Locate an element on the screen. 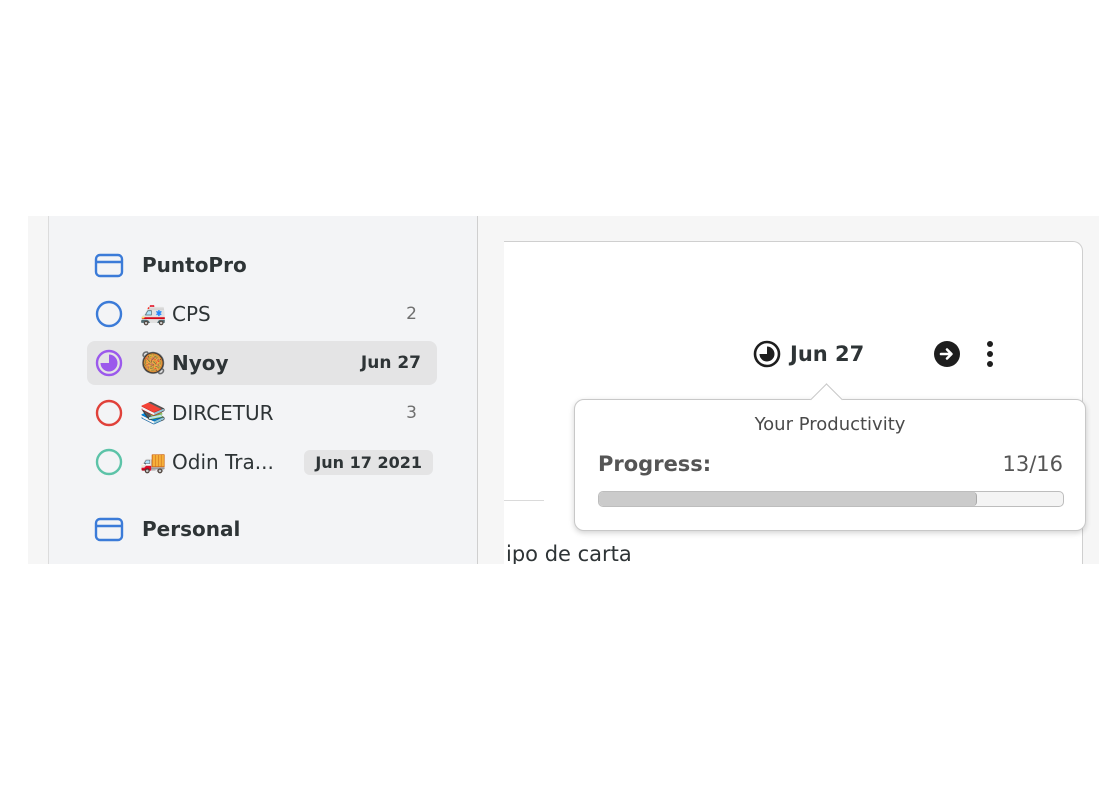 Image resolution: width=1120 pixels, height=792 pixels. ambulance-icon: 🚑 is located at coordinates (153, 313).